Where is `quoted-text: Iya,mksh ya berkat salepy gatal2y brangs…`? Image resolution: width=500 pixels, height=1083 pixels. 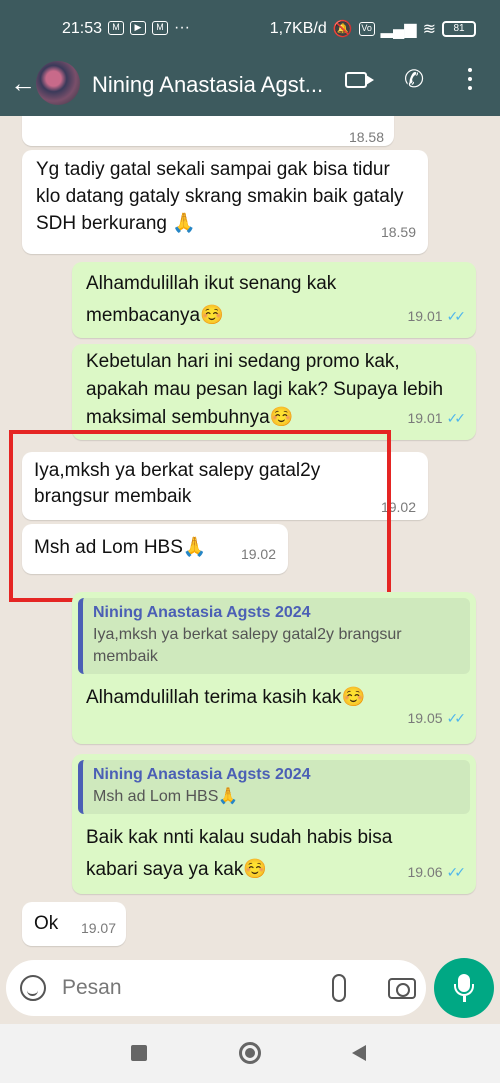
quoted-text: Iya,mksh ya berkat salepy gatal2y brangs… is located at coordinates (247, 645).